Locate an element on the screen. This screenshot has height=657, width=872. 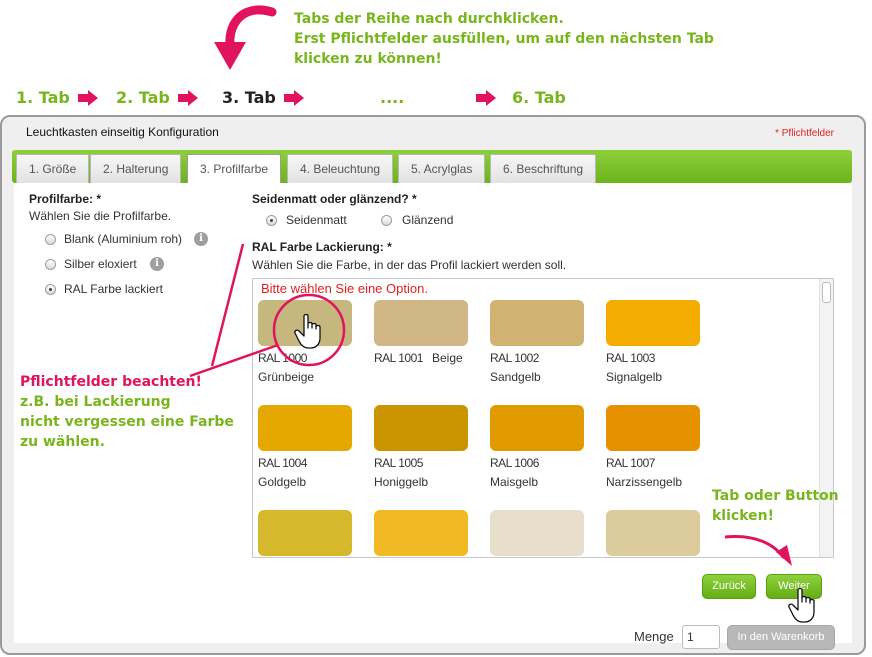
tab-halterung: 2. Halterung is located at coordinates (136, 168).